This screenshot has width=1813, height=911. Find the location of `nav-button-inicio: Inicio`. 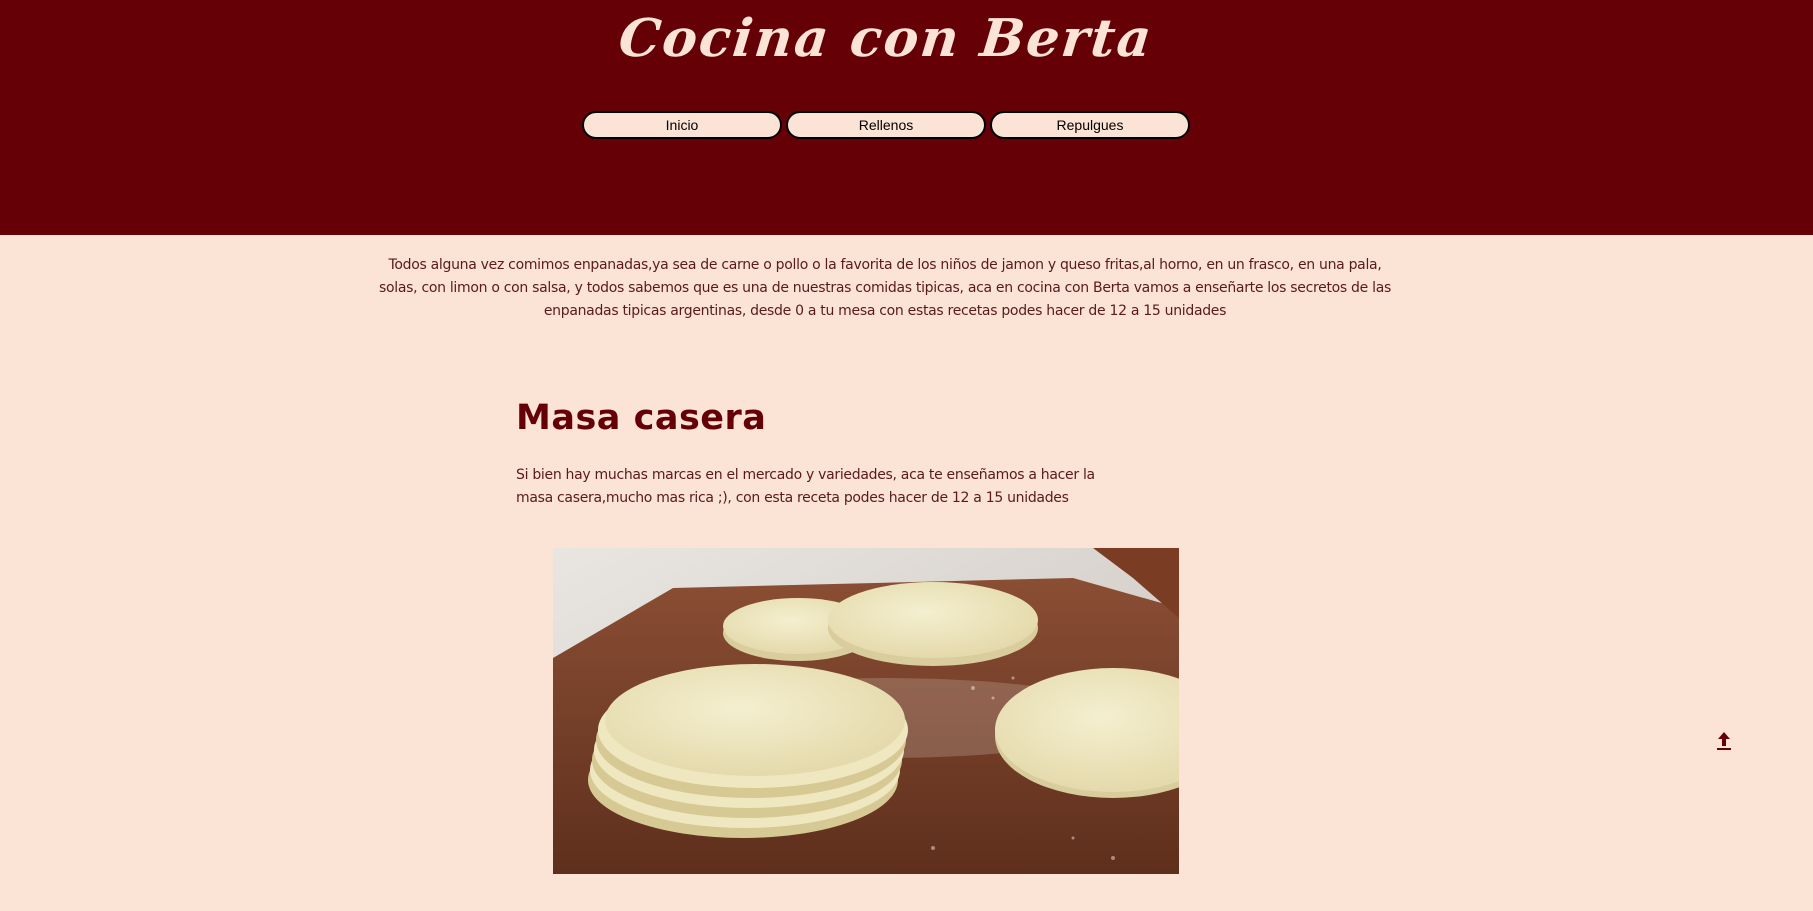

nav-button-inicio: Inicio is located at coordinates (682, 125).